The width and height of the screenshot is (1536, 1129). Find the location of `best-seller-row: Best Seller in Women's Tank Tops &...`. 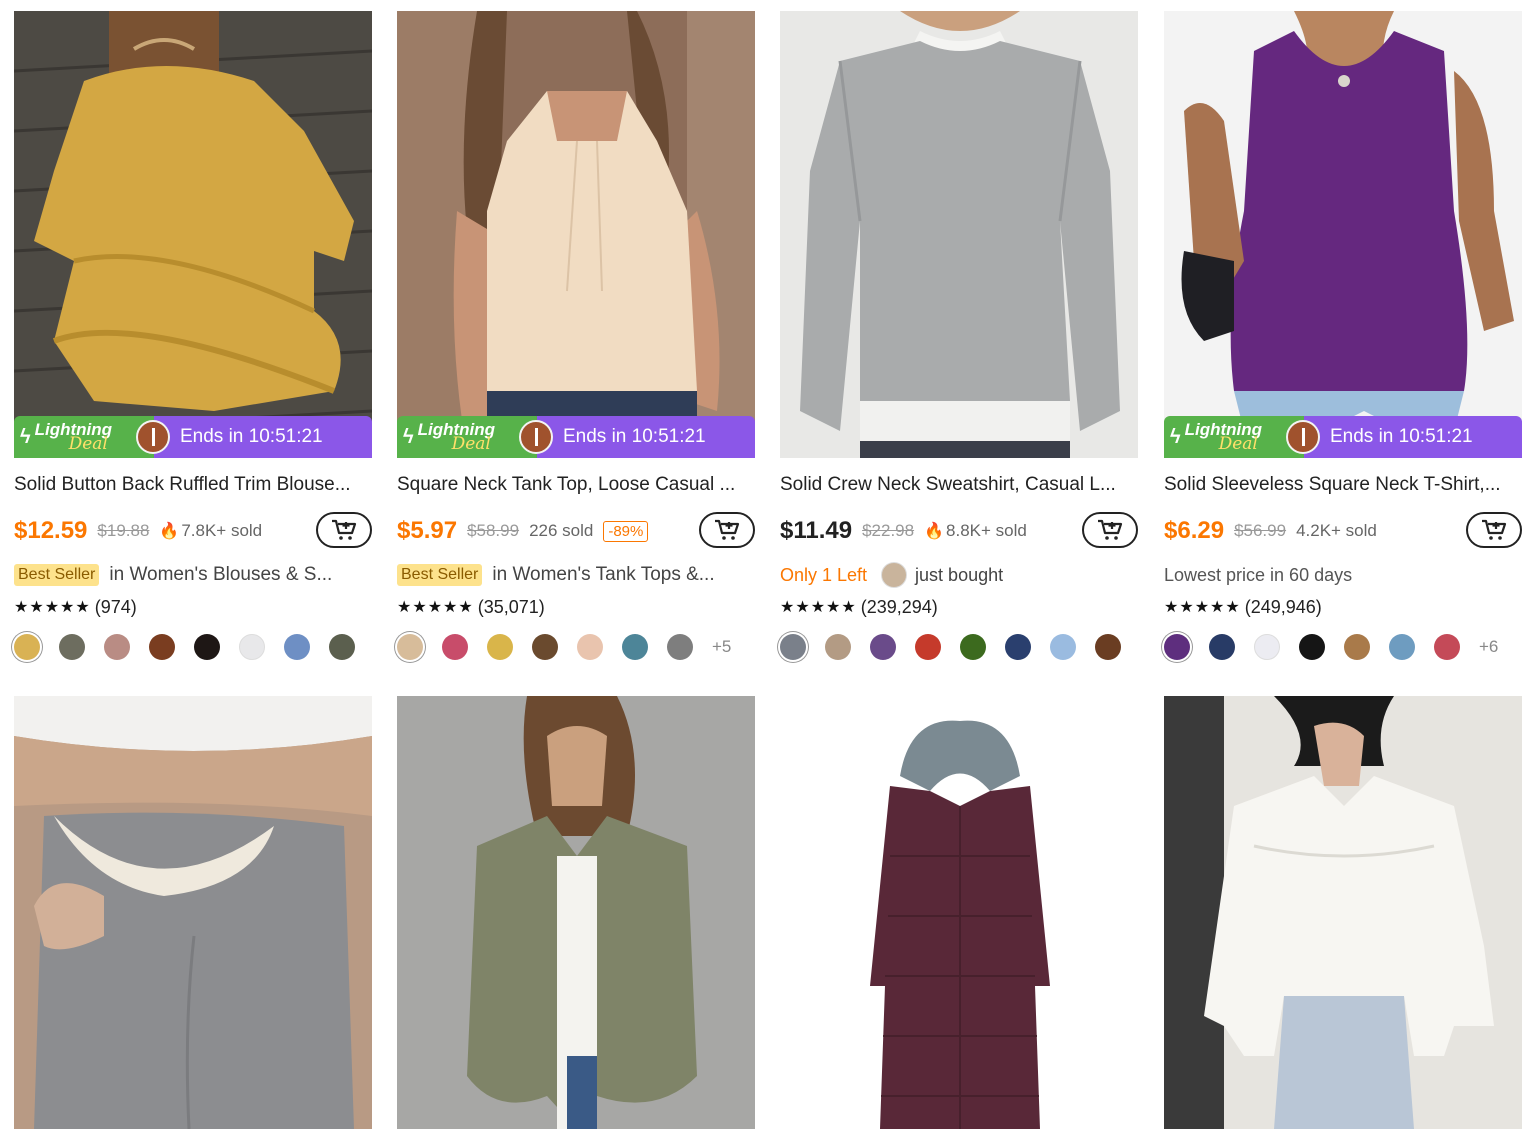

best-seller-row: Best Seller in Women's Tank Tops &... is located at coordinates (576, 575).